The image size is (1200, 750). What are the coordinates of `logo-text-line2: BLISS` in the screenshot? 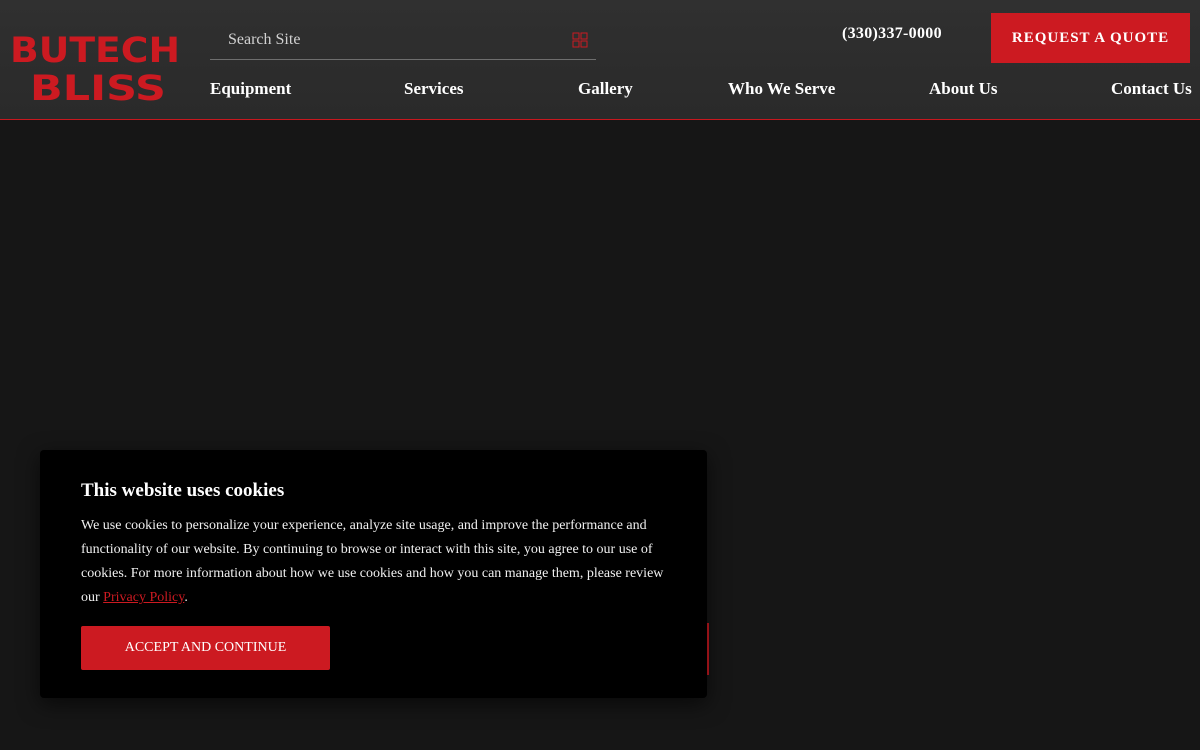 It's located at (98, 86).